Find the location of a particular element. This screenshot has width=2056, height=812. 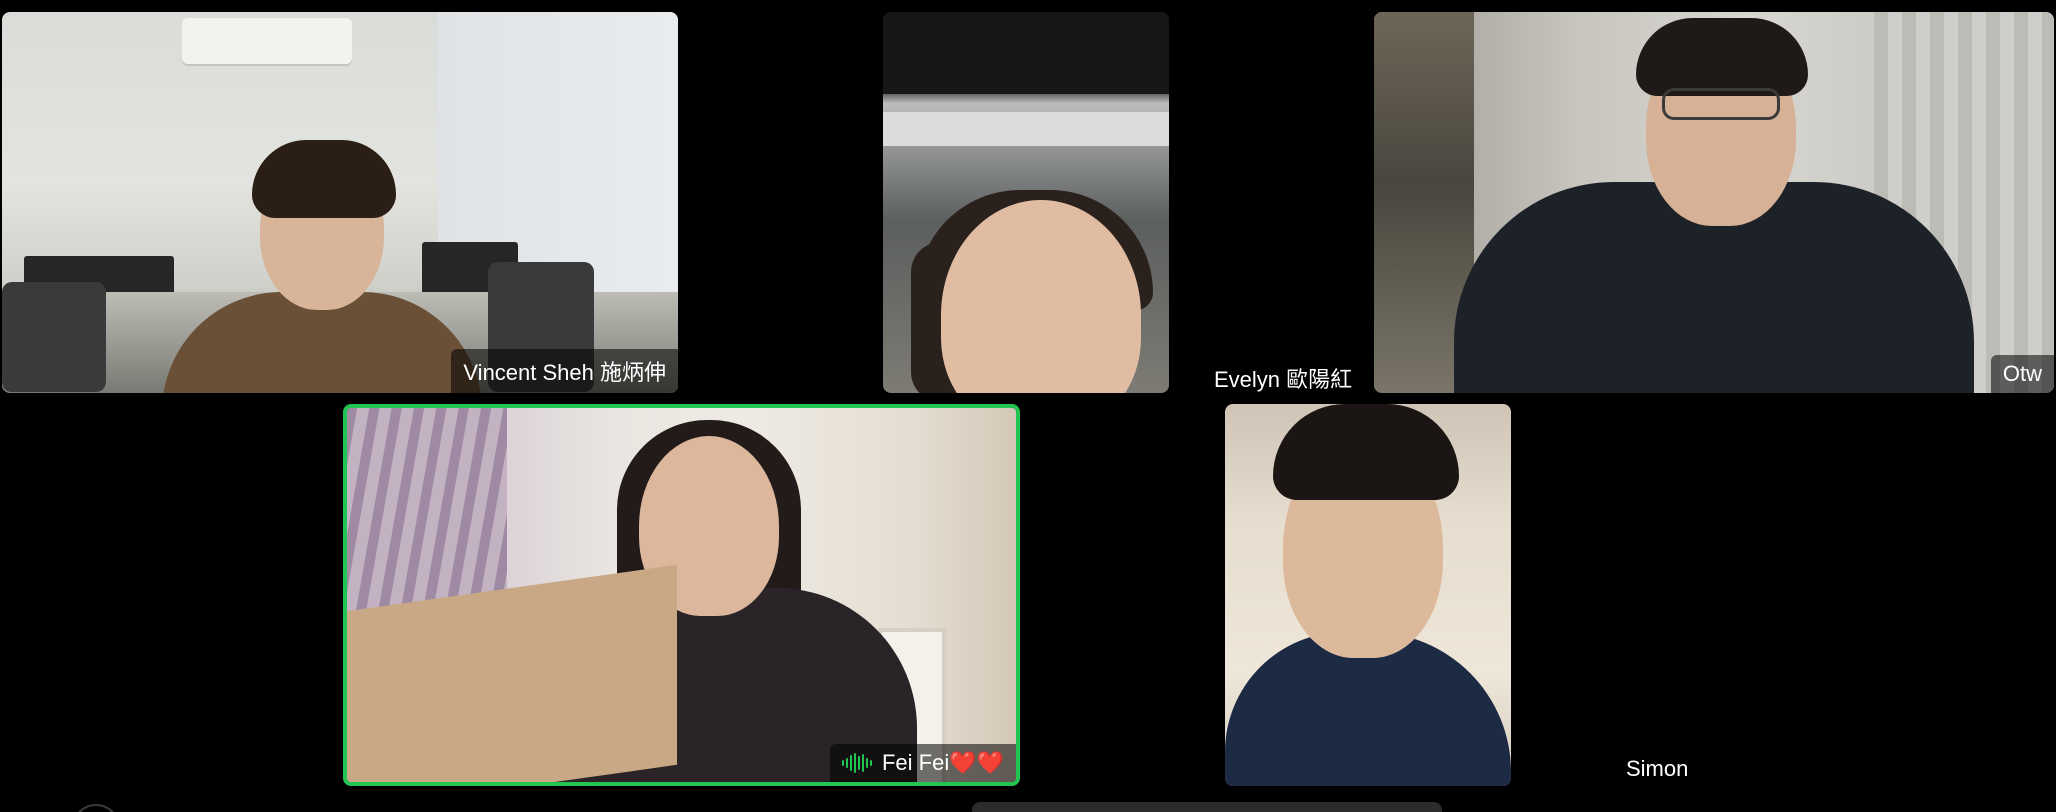

video-tile-evelyn is located at coordinates (1026, 202).